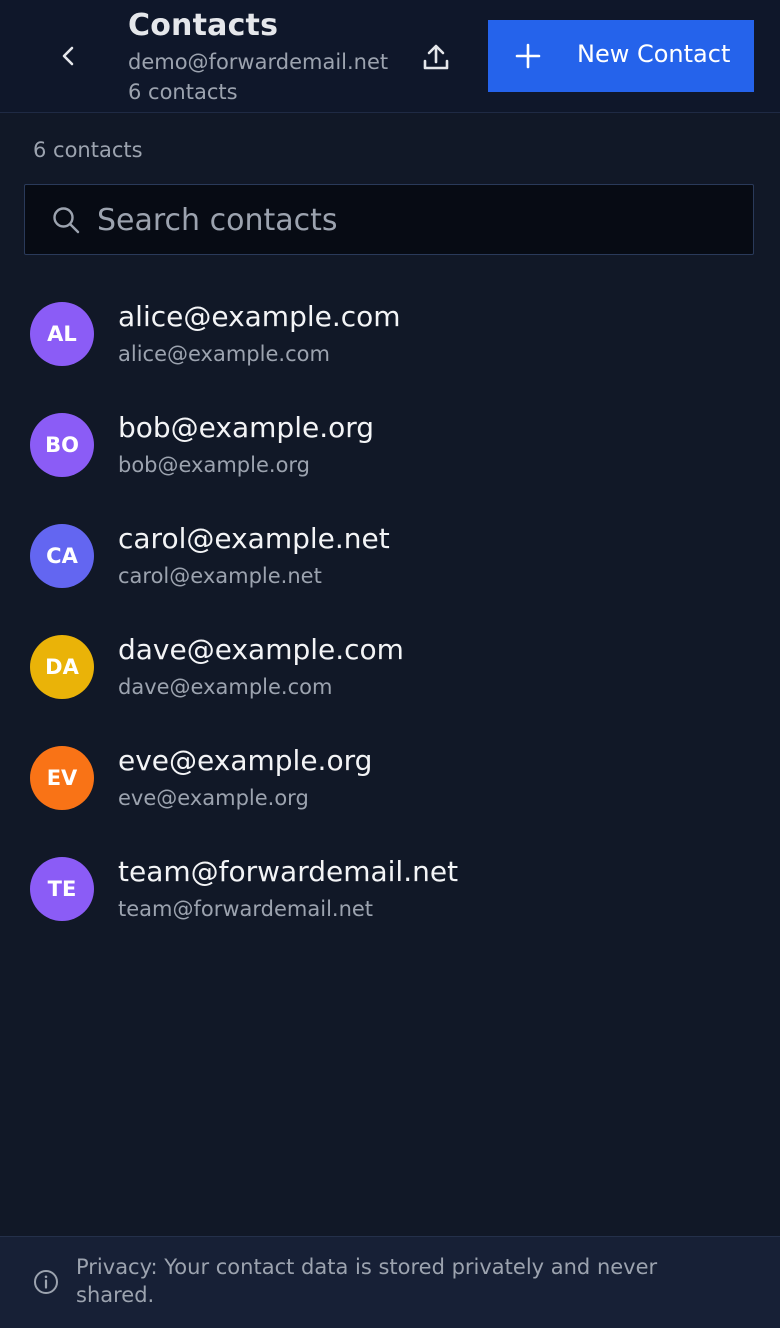 The image size is (780, 1328). I want to click on avatar: BO, so click(62, 445).